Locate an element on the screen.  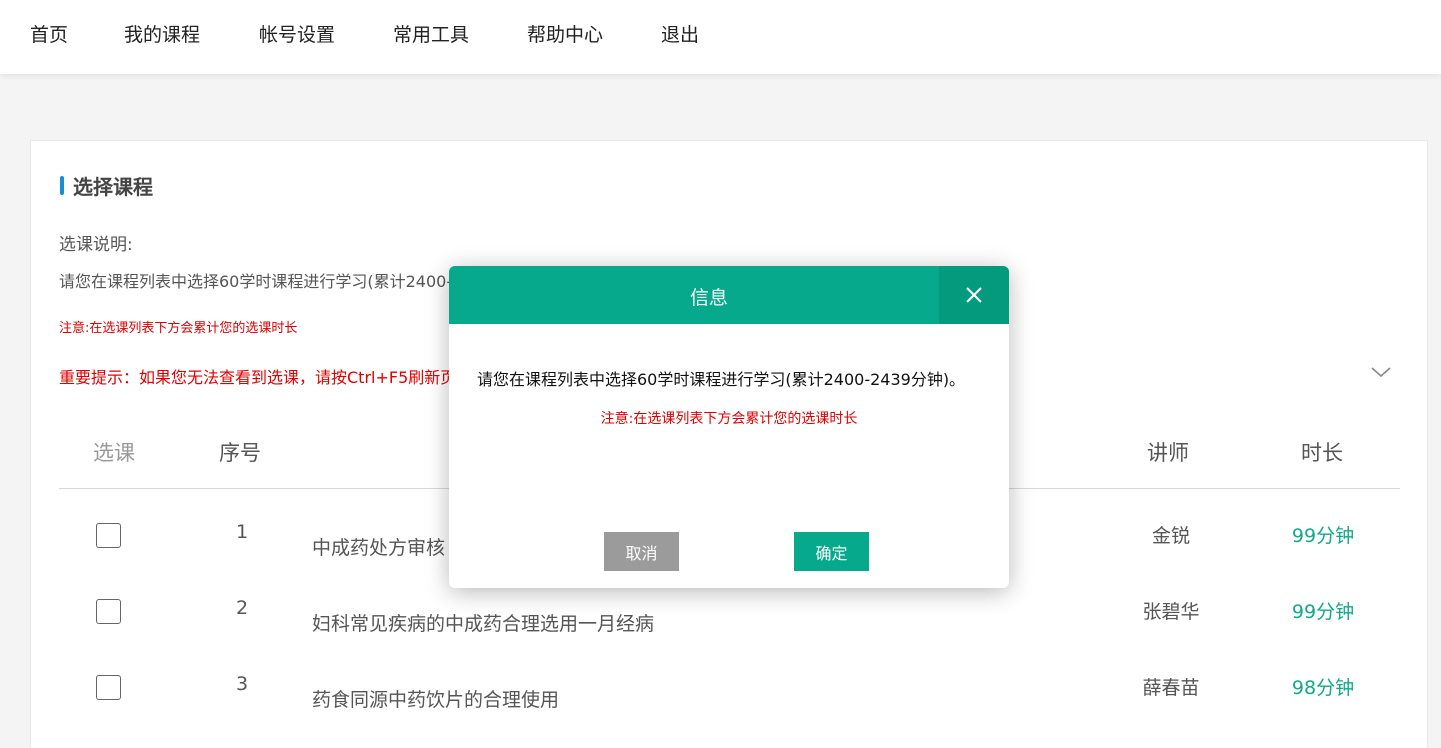
row-teacher: 薛春苗 is located at coordinates (1171, 688).